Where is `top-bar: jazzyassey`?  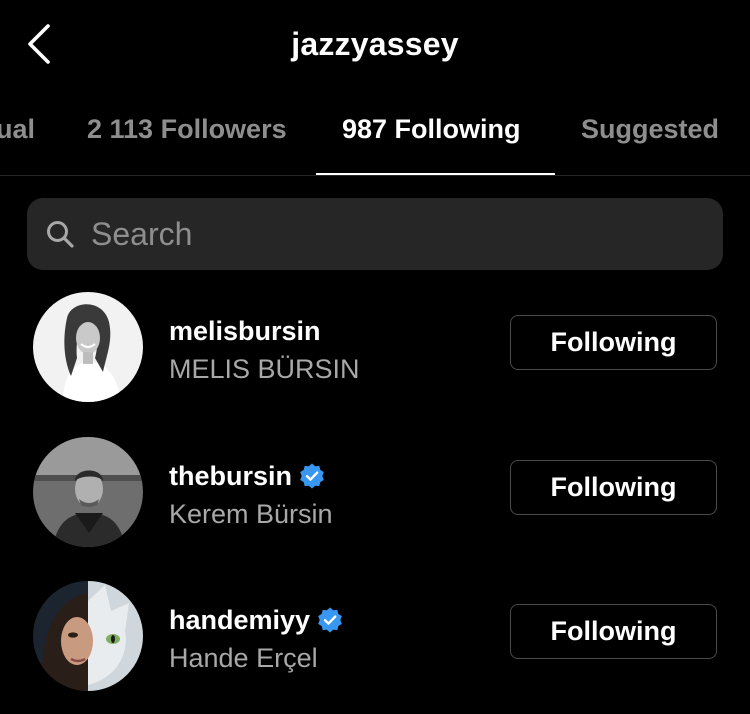 top-bar: jazzyassey is located at coordinates (375, 45).